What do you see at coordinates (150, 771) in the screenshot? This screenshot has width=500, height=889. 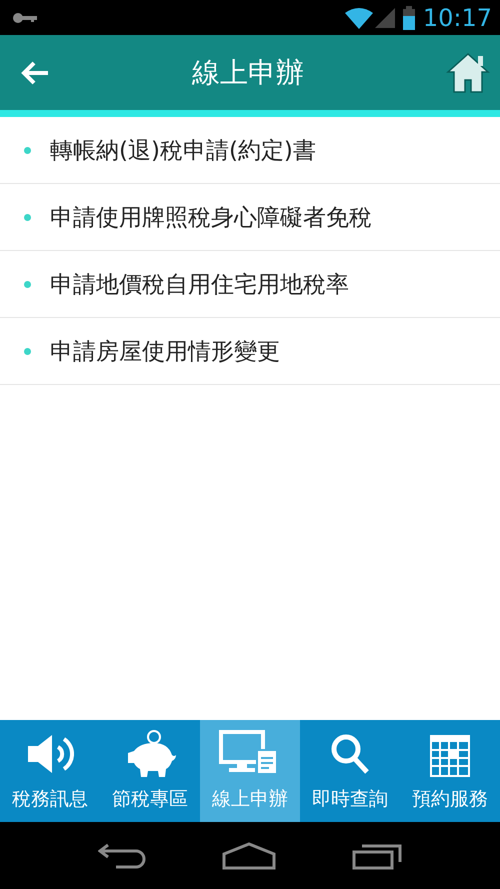 I see `tab: 節稅專區` at bounding box center [150, 771].